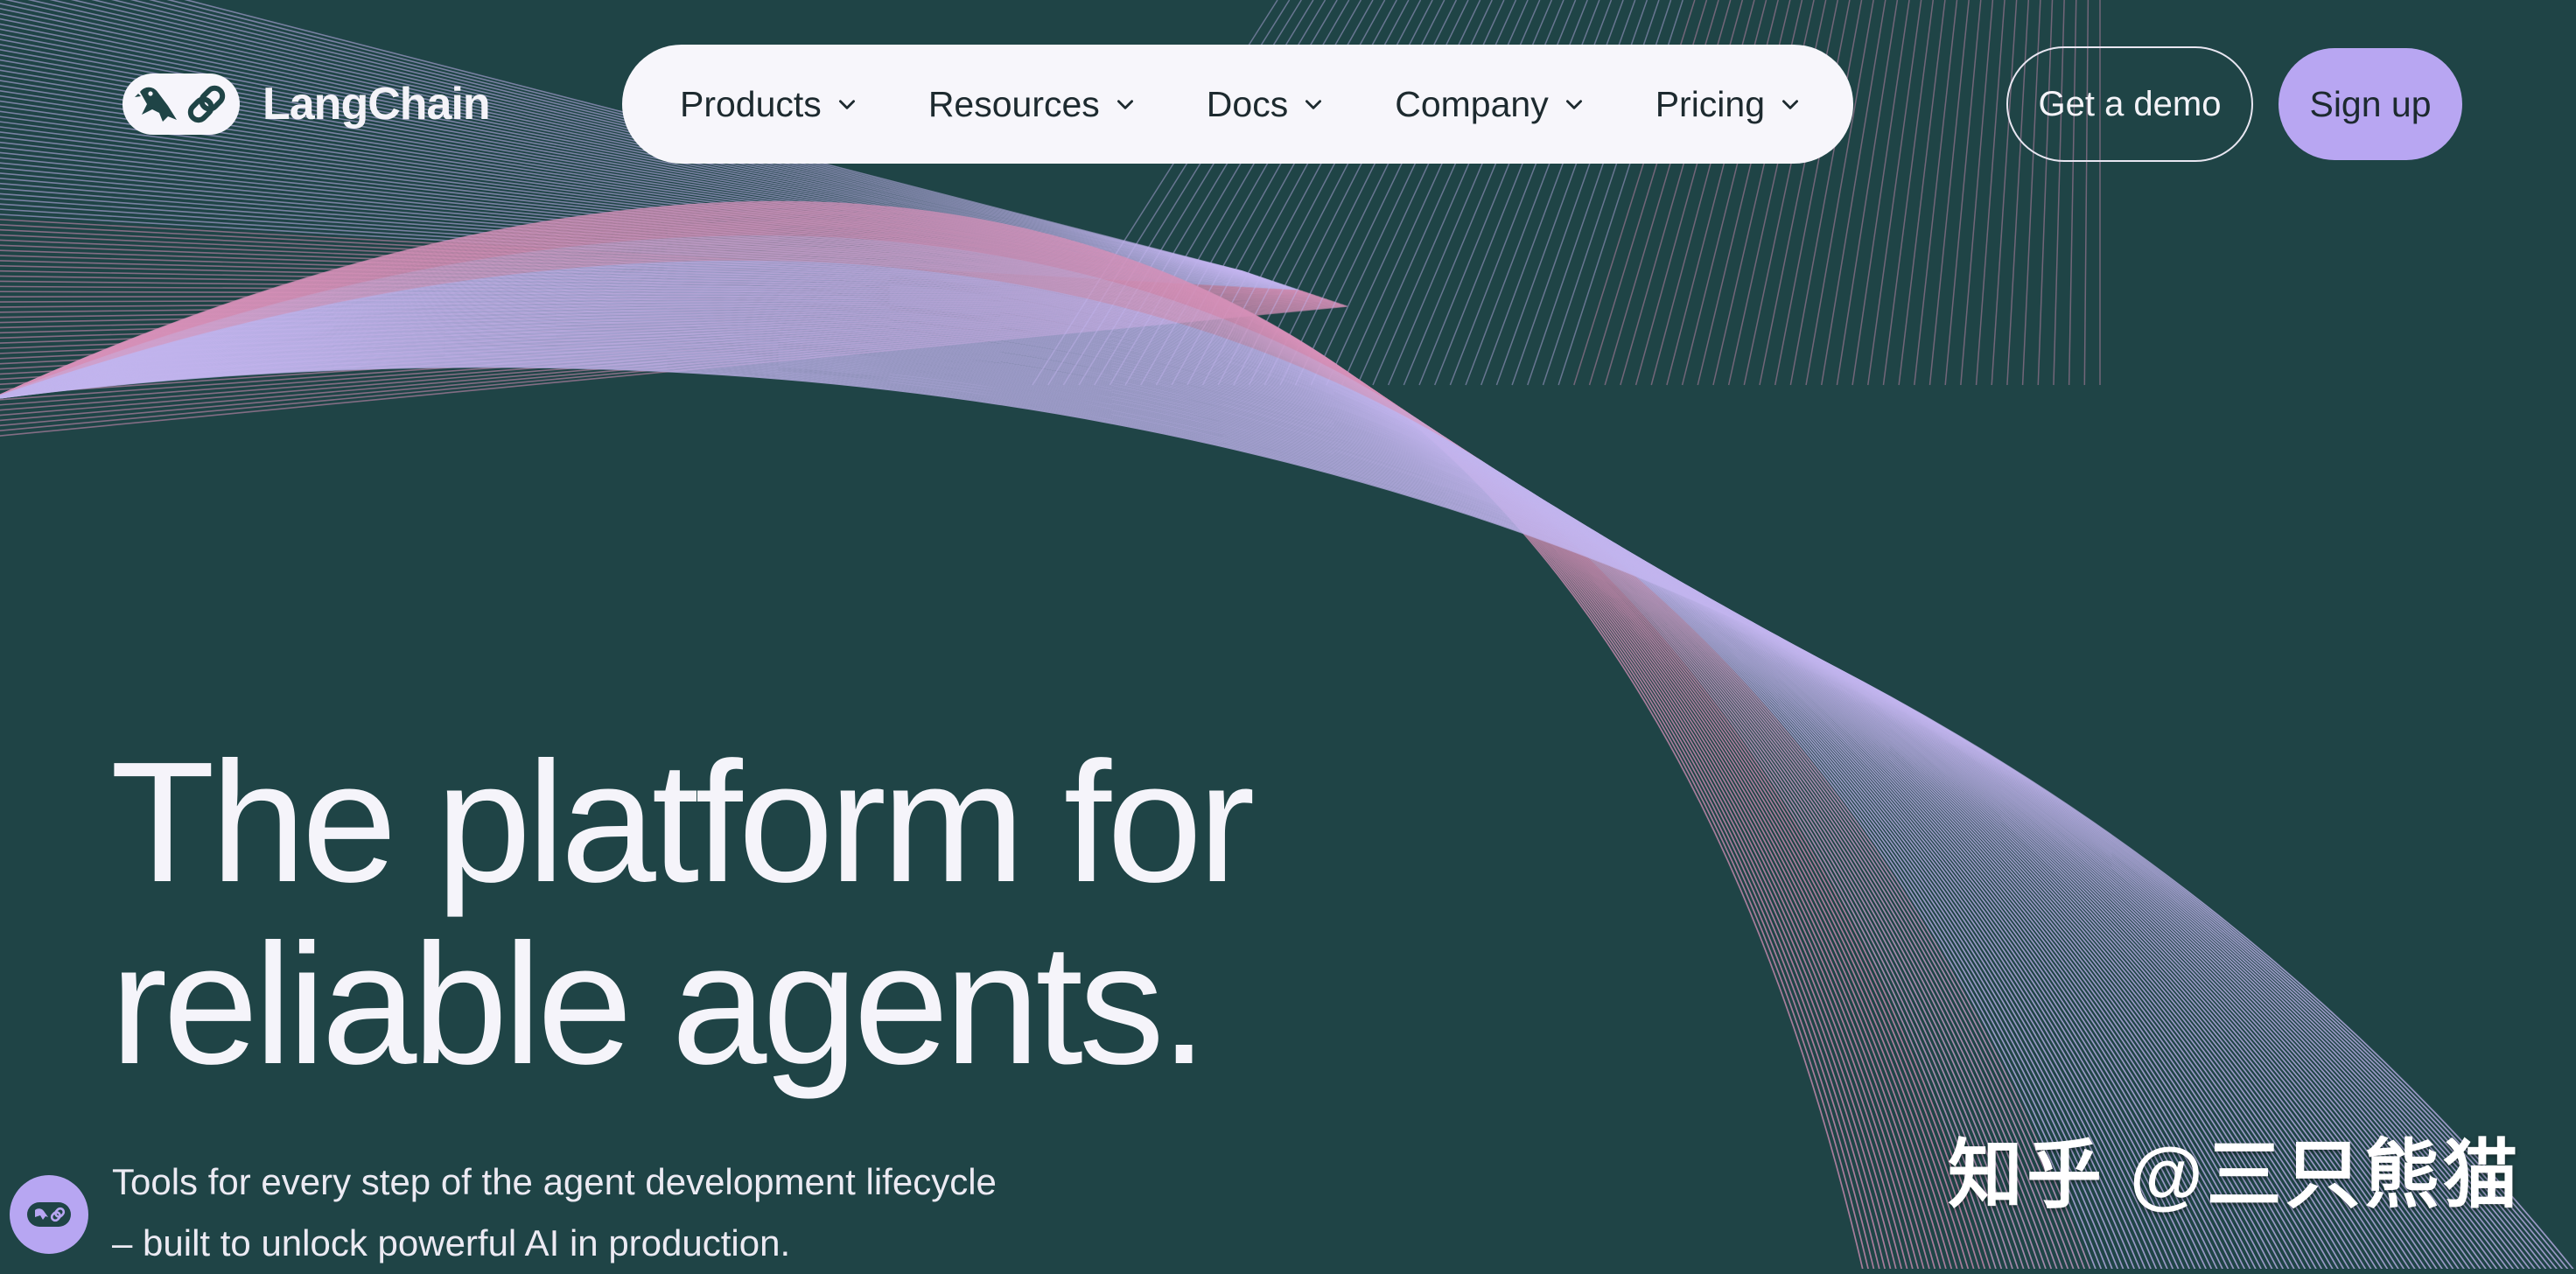  Describe the element at coordinates (376, 104) in the screenshot. I see `brand-name: LangChain` at that location.